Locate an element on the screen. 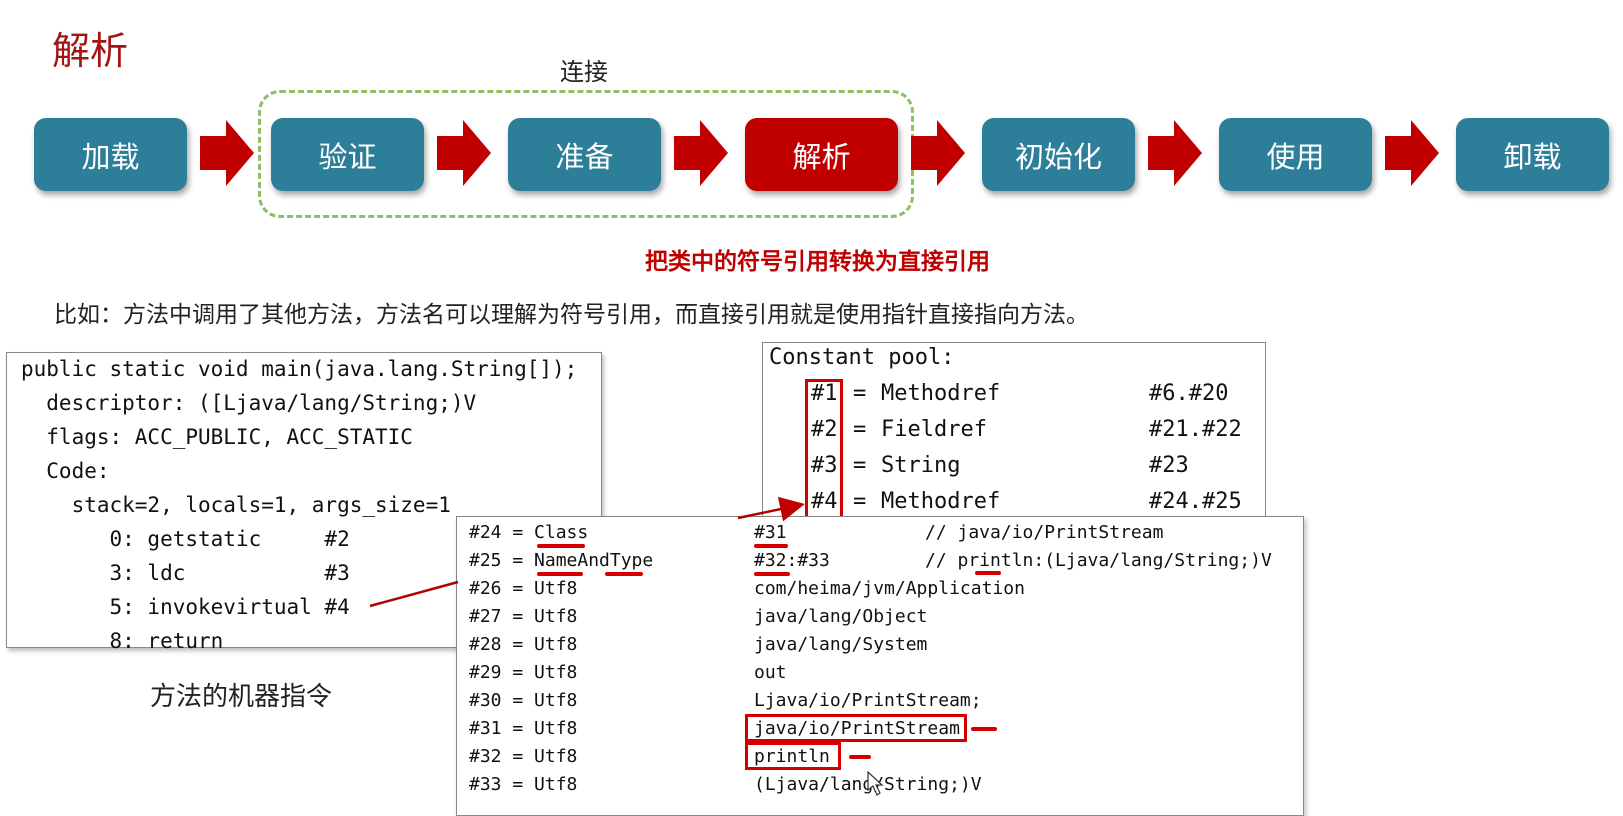  connector-lines is located at coordinates (626, 646).